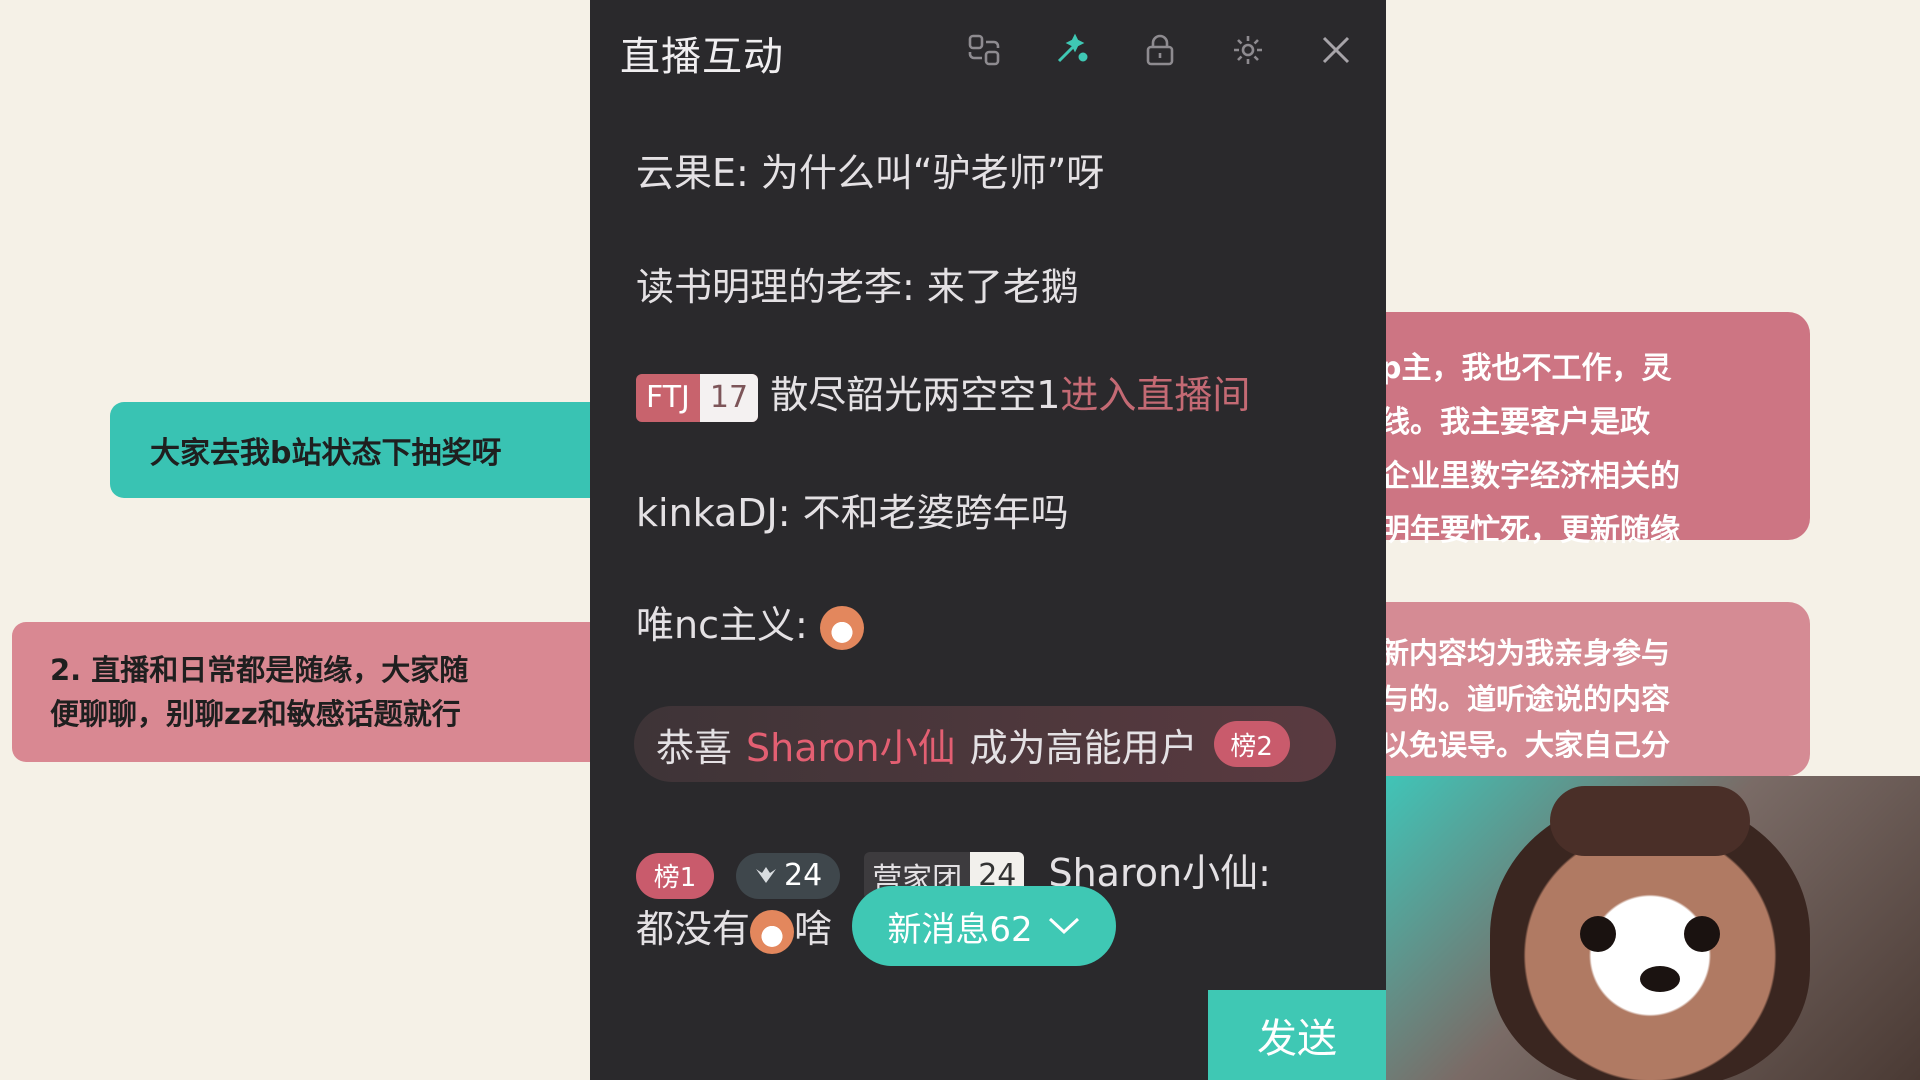  What do you see at coordinates (915, 395) in the screenshot?
I see `chat-username: 散尽韶光两空空1` at bounding box center [915, 395].